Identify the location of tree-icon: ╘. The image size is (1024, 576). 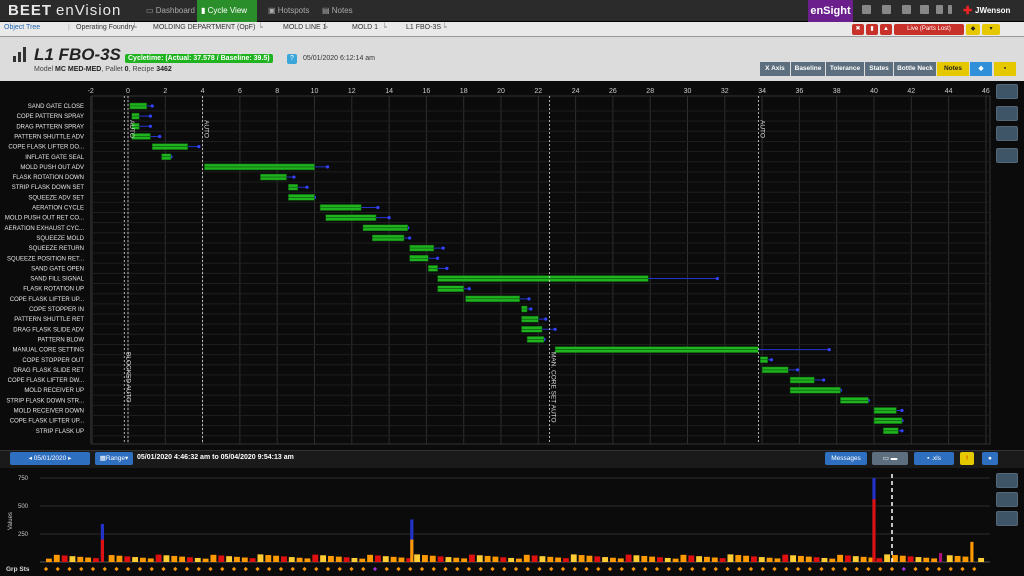
(384, 27).